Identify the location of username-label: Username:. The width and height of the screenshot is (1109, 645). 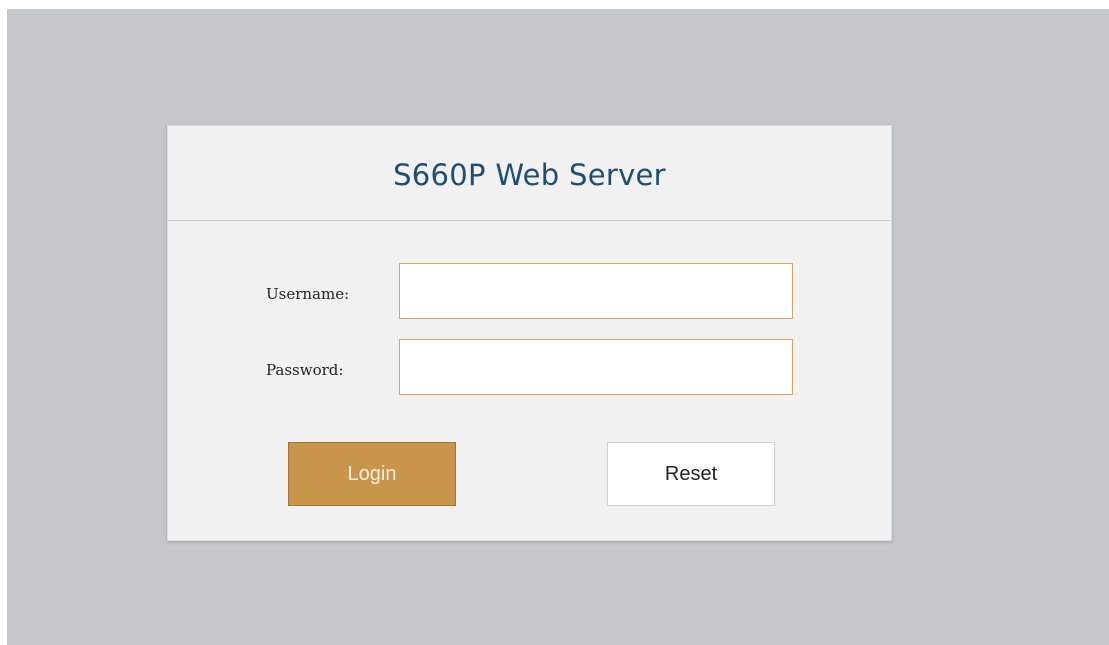
(308, 294).